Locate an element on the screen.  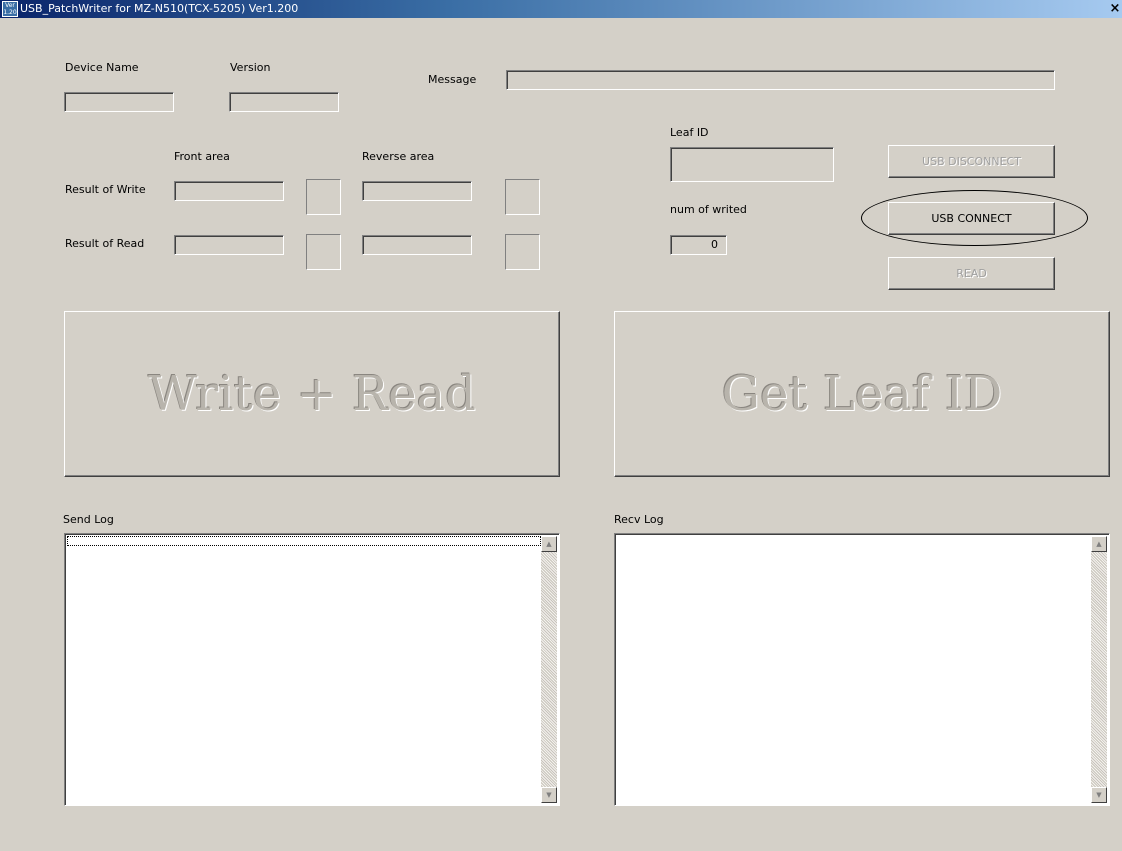
read-front-status-box is located at coordinates (323, 252).